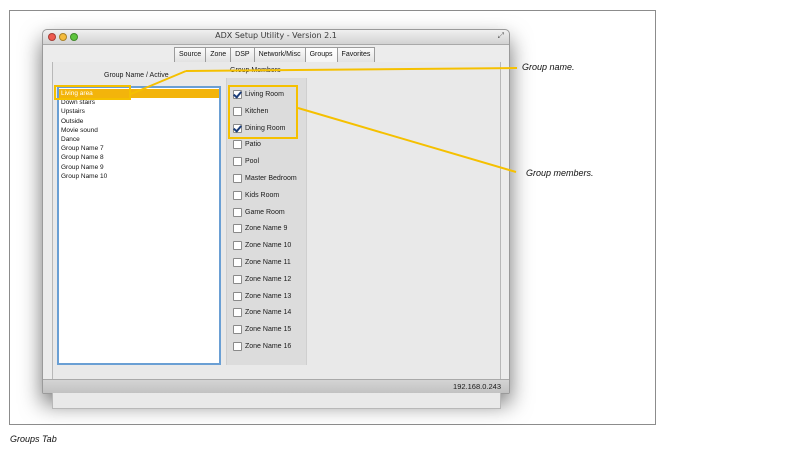  What do you see at coordinates (548, 67) in the screenshot?
I see `group-name-callout: Group name.` at bounding box center [548, 67].